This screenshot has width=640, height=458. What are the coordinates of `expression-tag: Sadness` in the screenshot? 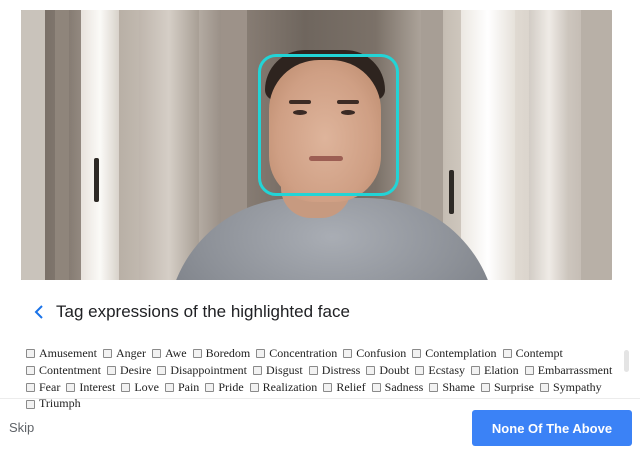 It's located at (397, 387).